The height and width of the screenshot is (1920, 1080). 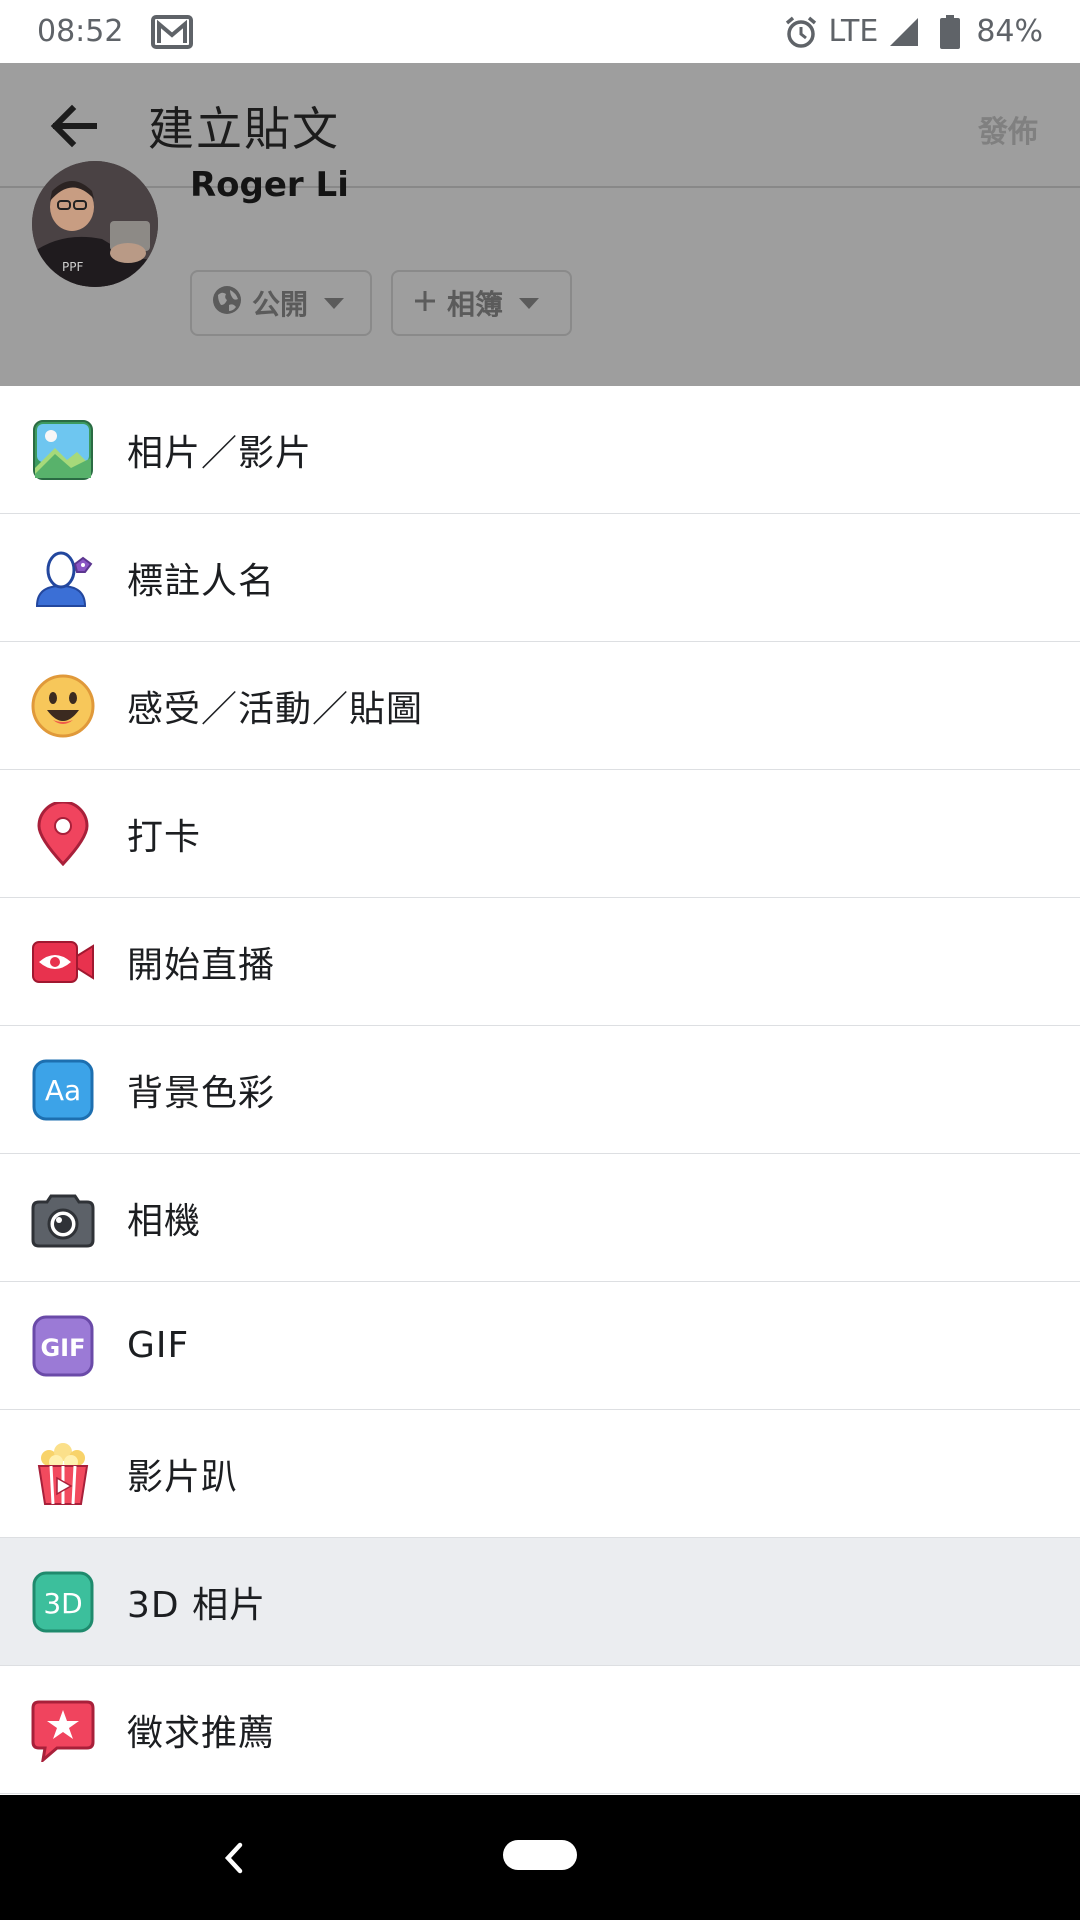 What do you see at coordinates (853, 31) in the screenshot?
I see `network-type: LTE` at bounding box center [853, 31].